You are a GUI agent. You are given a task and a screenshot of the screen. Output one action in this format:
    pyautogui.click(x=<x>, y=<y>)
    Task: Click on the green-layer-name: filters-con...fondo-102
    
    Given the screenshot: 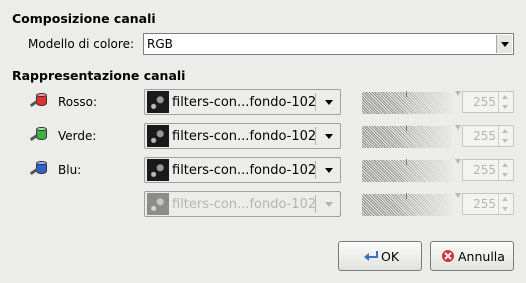 What is the action you would take?
    pyautogui.click(x=244, y=136)
    